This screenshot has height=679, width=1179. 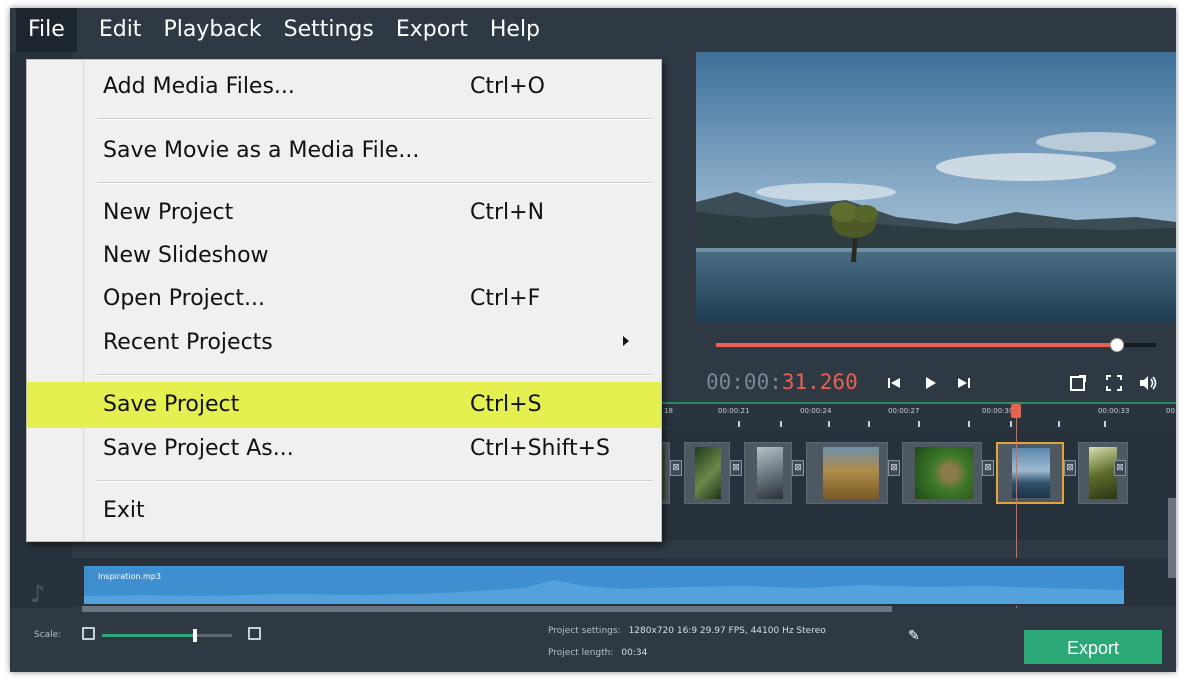 I want to click on scale-slider-handle, so click(x=195, y=635).